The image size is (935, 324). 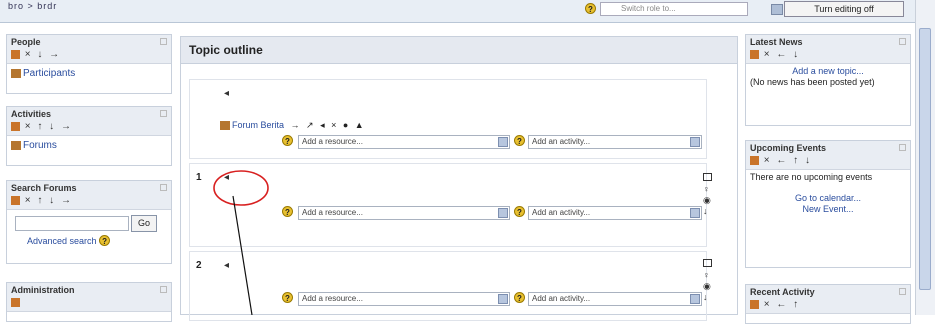 I want to click on events-empty-text: There are no upcoming events, so click(x=811, y=177).